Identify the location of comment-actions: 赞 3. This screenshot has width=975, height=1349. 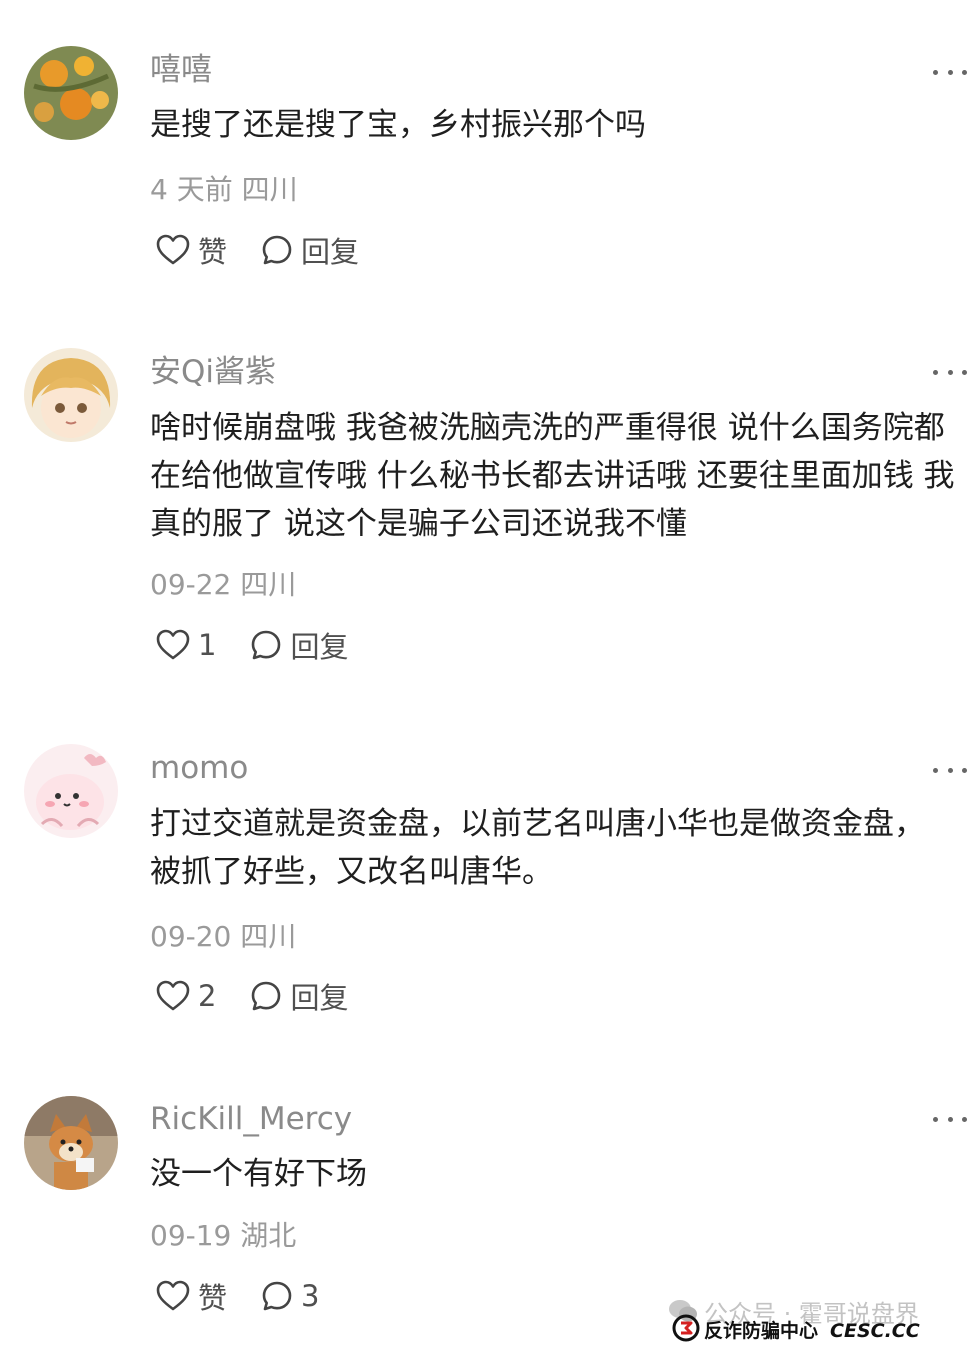
(237, 1296).